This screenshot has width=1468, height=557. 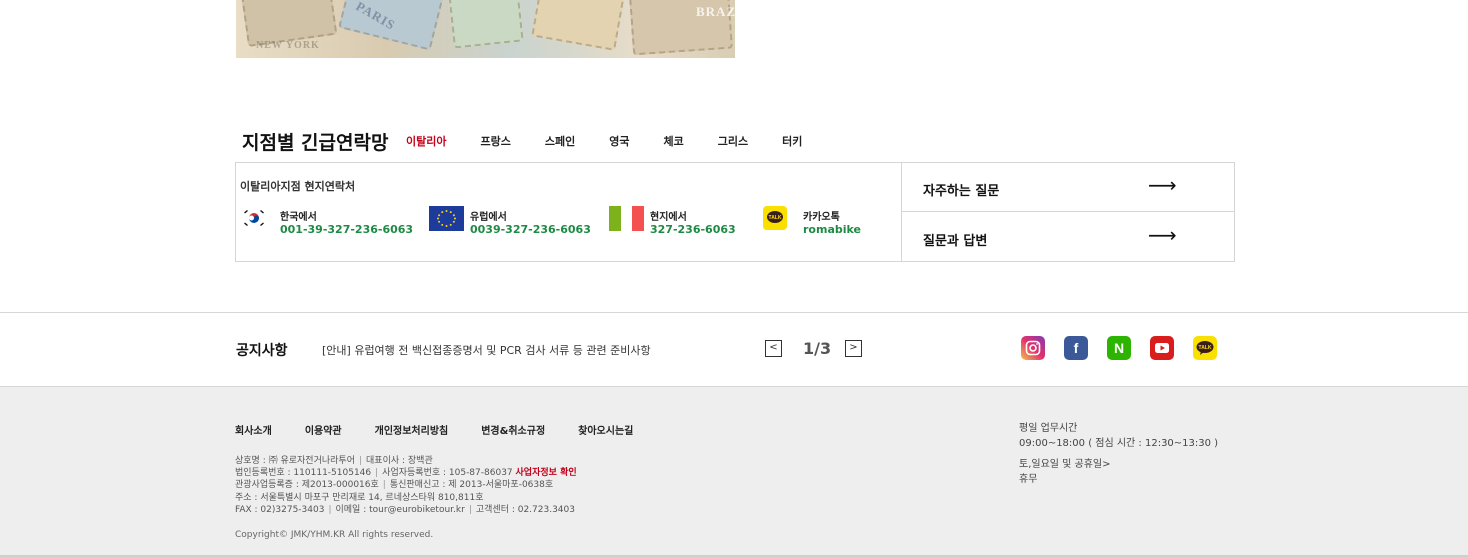 What do you see at coordinates (471, 485) in the screenshot?
I see `ecommerce-reg-number: 통신판매신고 : 제 2013-서울마포-0638호` at bounding box center [471, 485].